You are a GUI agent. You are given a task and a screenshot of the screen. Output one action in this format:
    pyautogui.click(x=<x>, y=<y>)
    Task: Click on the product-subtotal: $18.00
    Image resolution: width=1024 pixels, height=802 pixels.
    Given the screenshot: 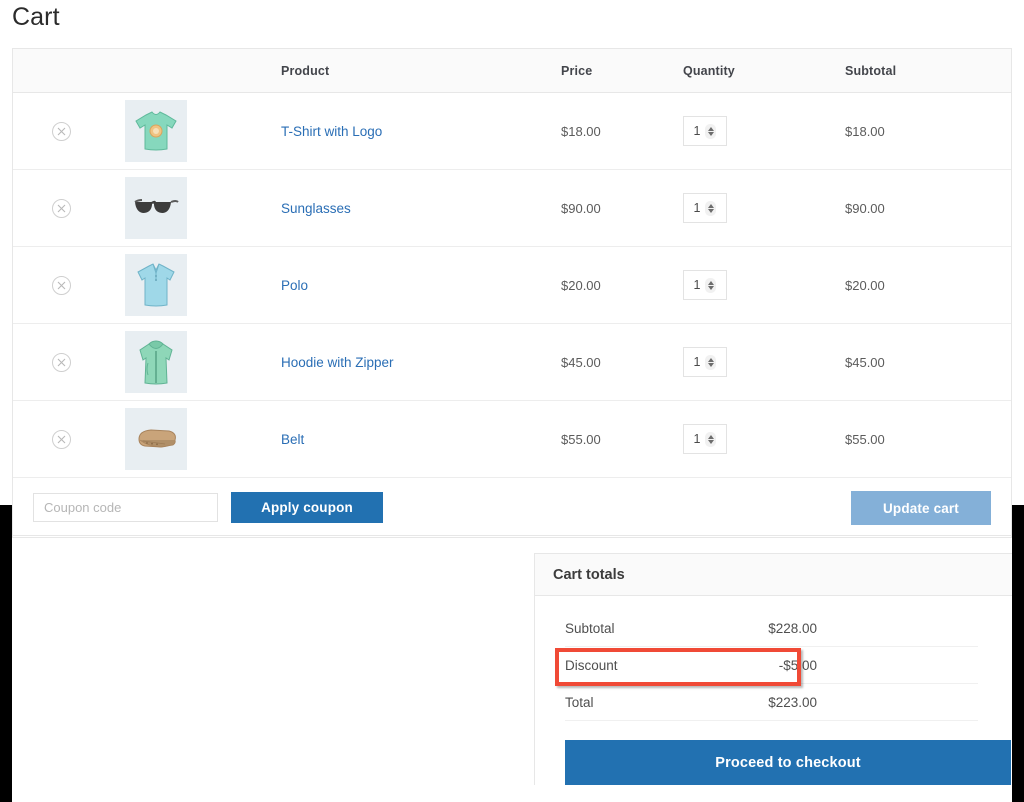 What is the action you would take?
    pyautogui.click(x=865, y=131)
    